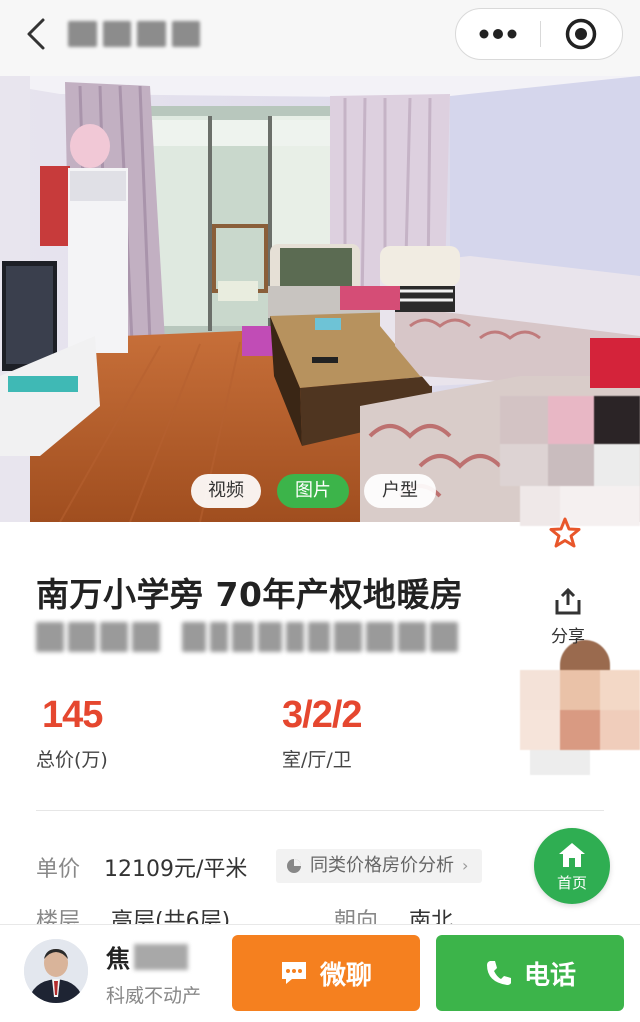  I want to click on share-icon, so click(568, 601).